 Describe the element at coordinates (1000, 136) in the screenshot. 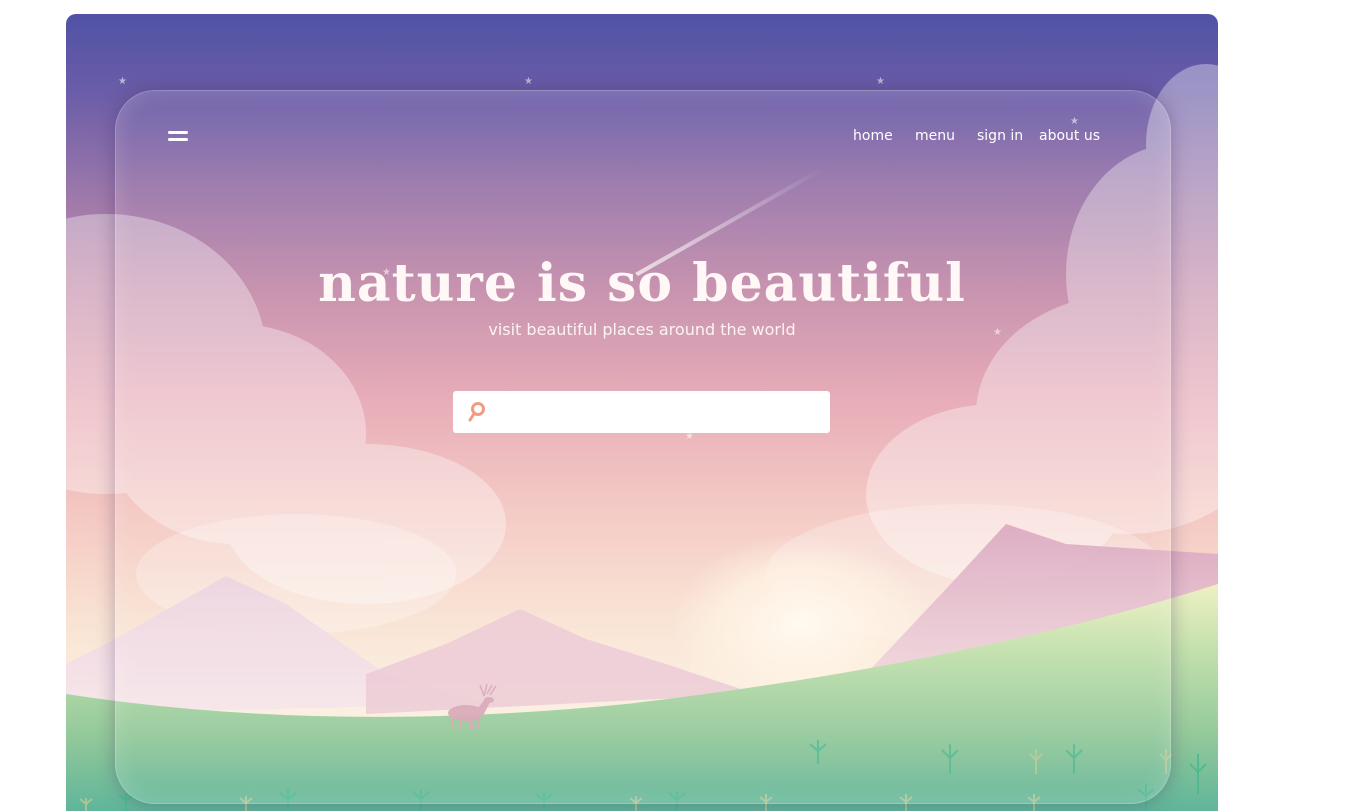

I see `nav-sign-in-link: sign in` at that location.